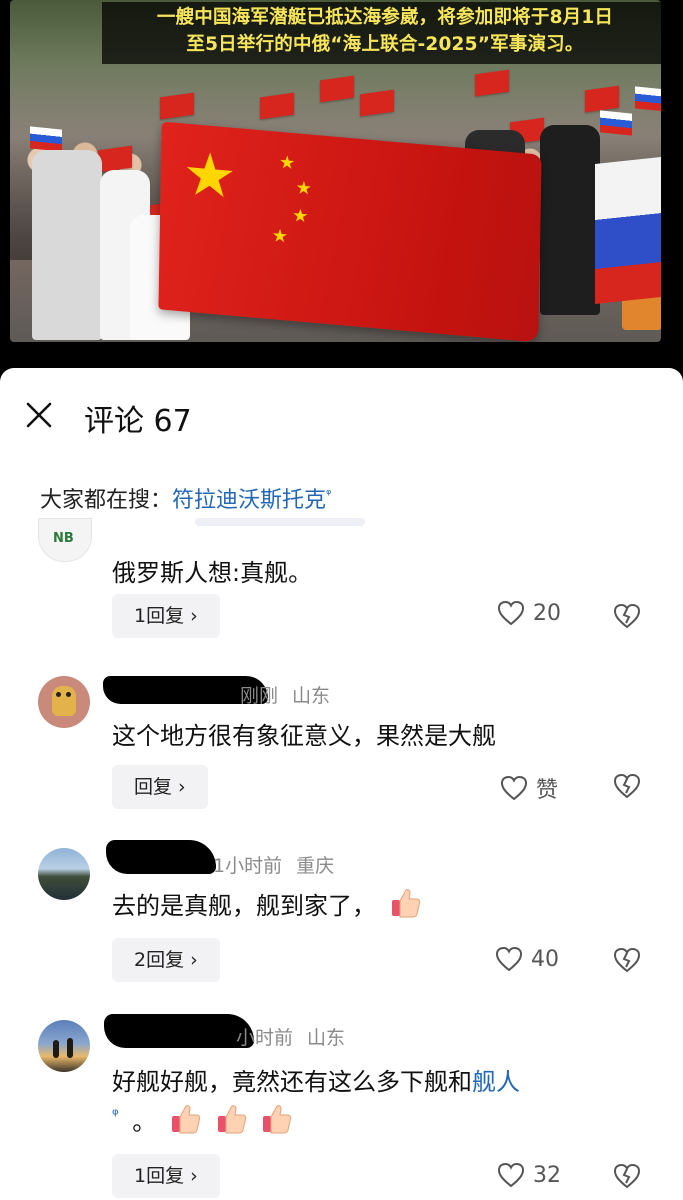  I want to click on comment-meta: 1小时前 重庆, so click(273, 864).